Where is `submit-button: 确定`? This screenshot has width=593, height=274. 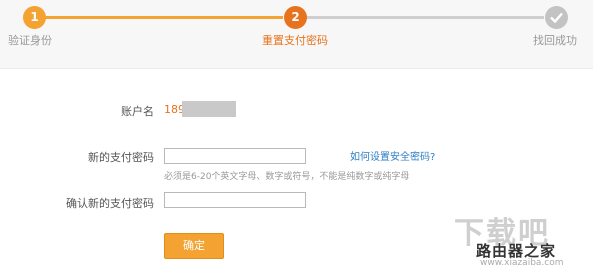 submit-button: 确定 is located at coordinates (194, 246).